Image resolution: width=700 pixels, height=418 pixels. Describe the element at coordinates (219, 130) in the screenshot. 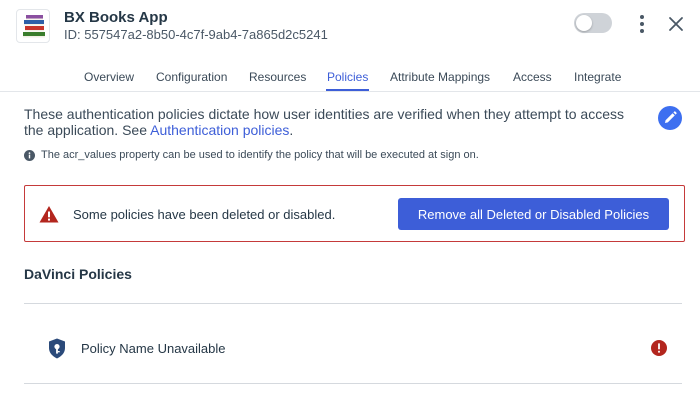

I see `authentication-policies-link: Authentication policies` at that location.